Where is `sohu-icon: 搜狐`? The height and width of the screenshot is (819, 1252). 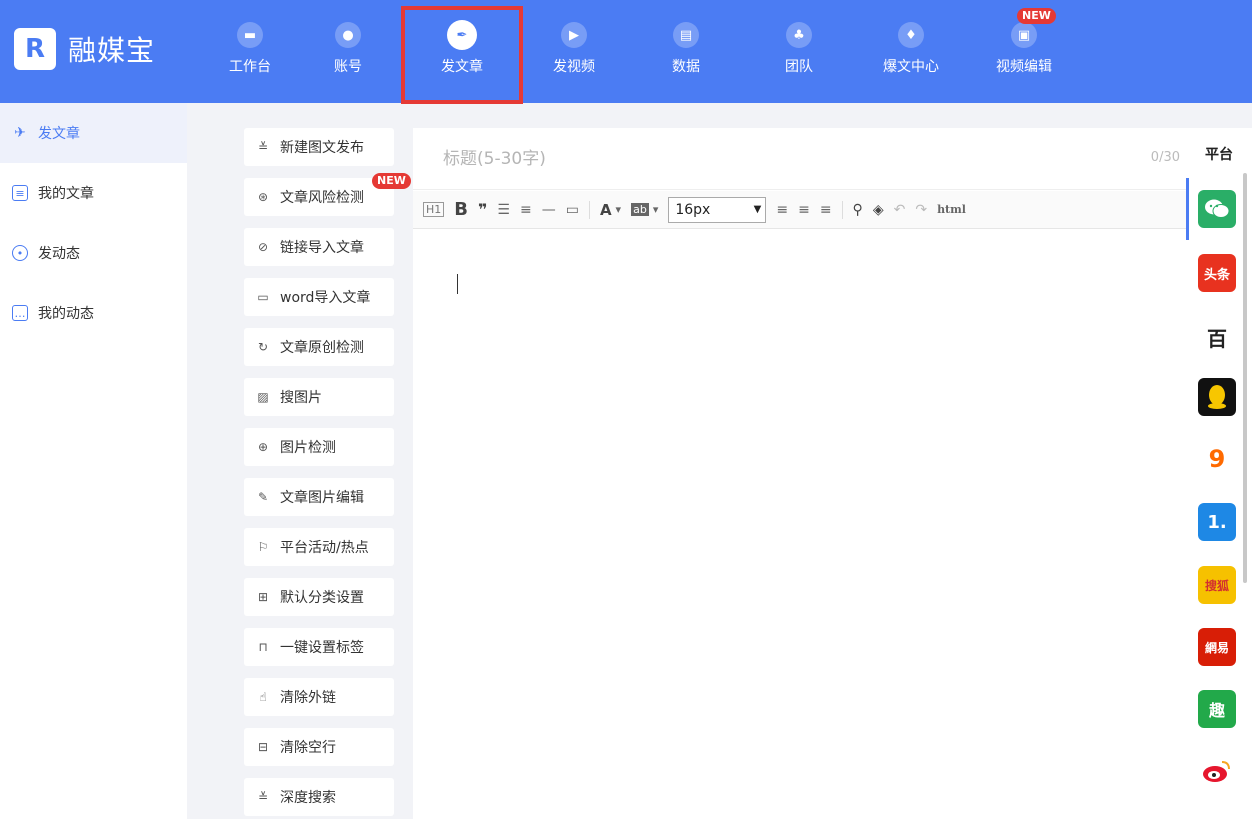 sohu-icon: 搜狐 is located at coordinates (1217, 585).